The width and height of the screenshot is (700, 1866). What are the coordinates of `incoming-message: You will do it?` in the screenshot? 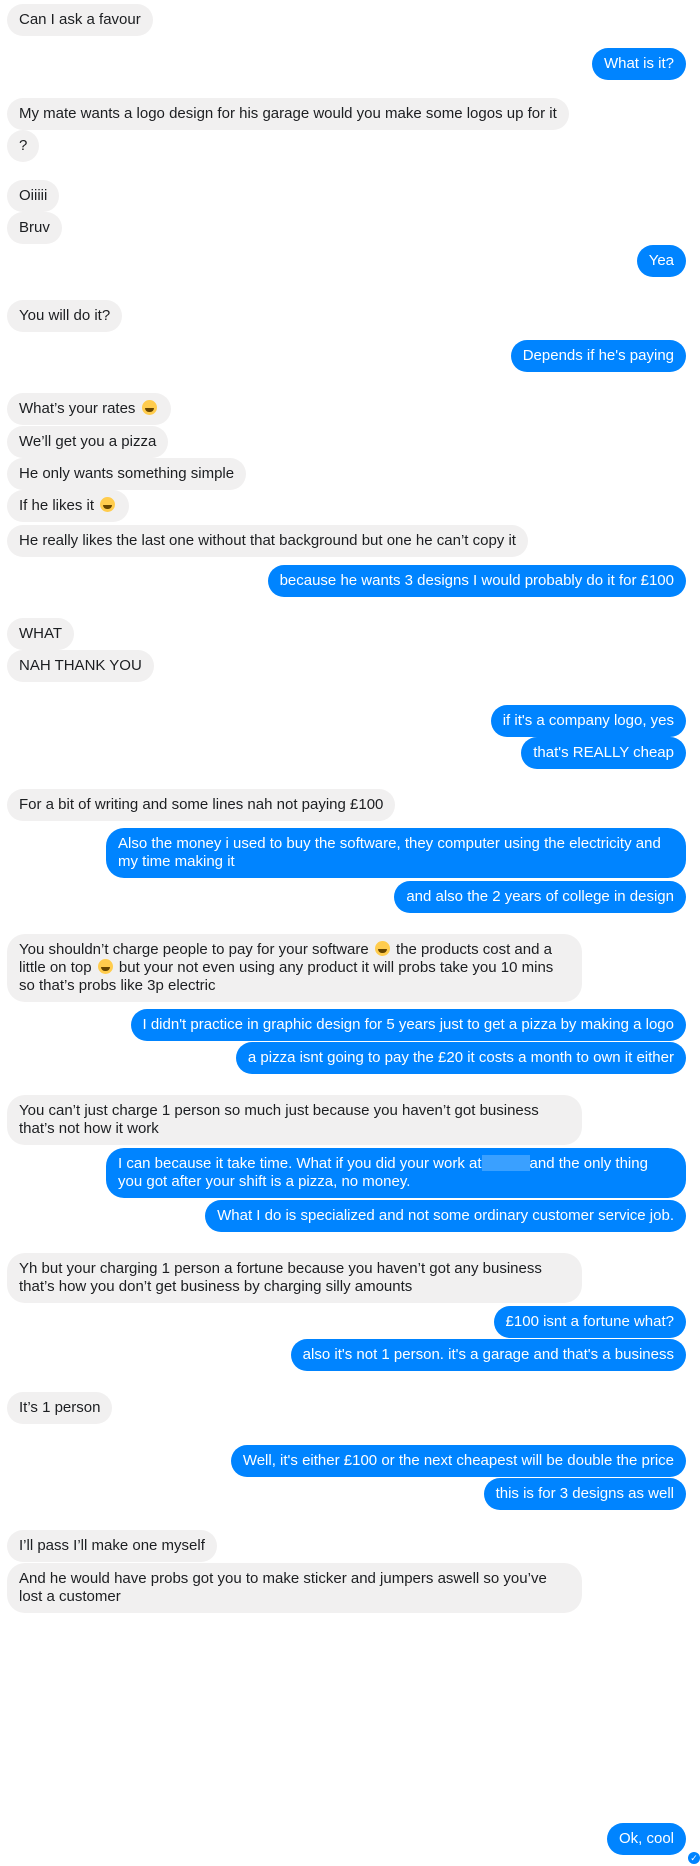 It's located at (65, 316).